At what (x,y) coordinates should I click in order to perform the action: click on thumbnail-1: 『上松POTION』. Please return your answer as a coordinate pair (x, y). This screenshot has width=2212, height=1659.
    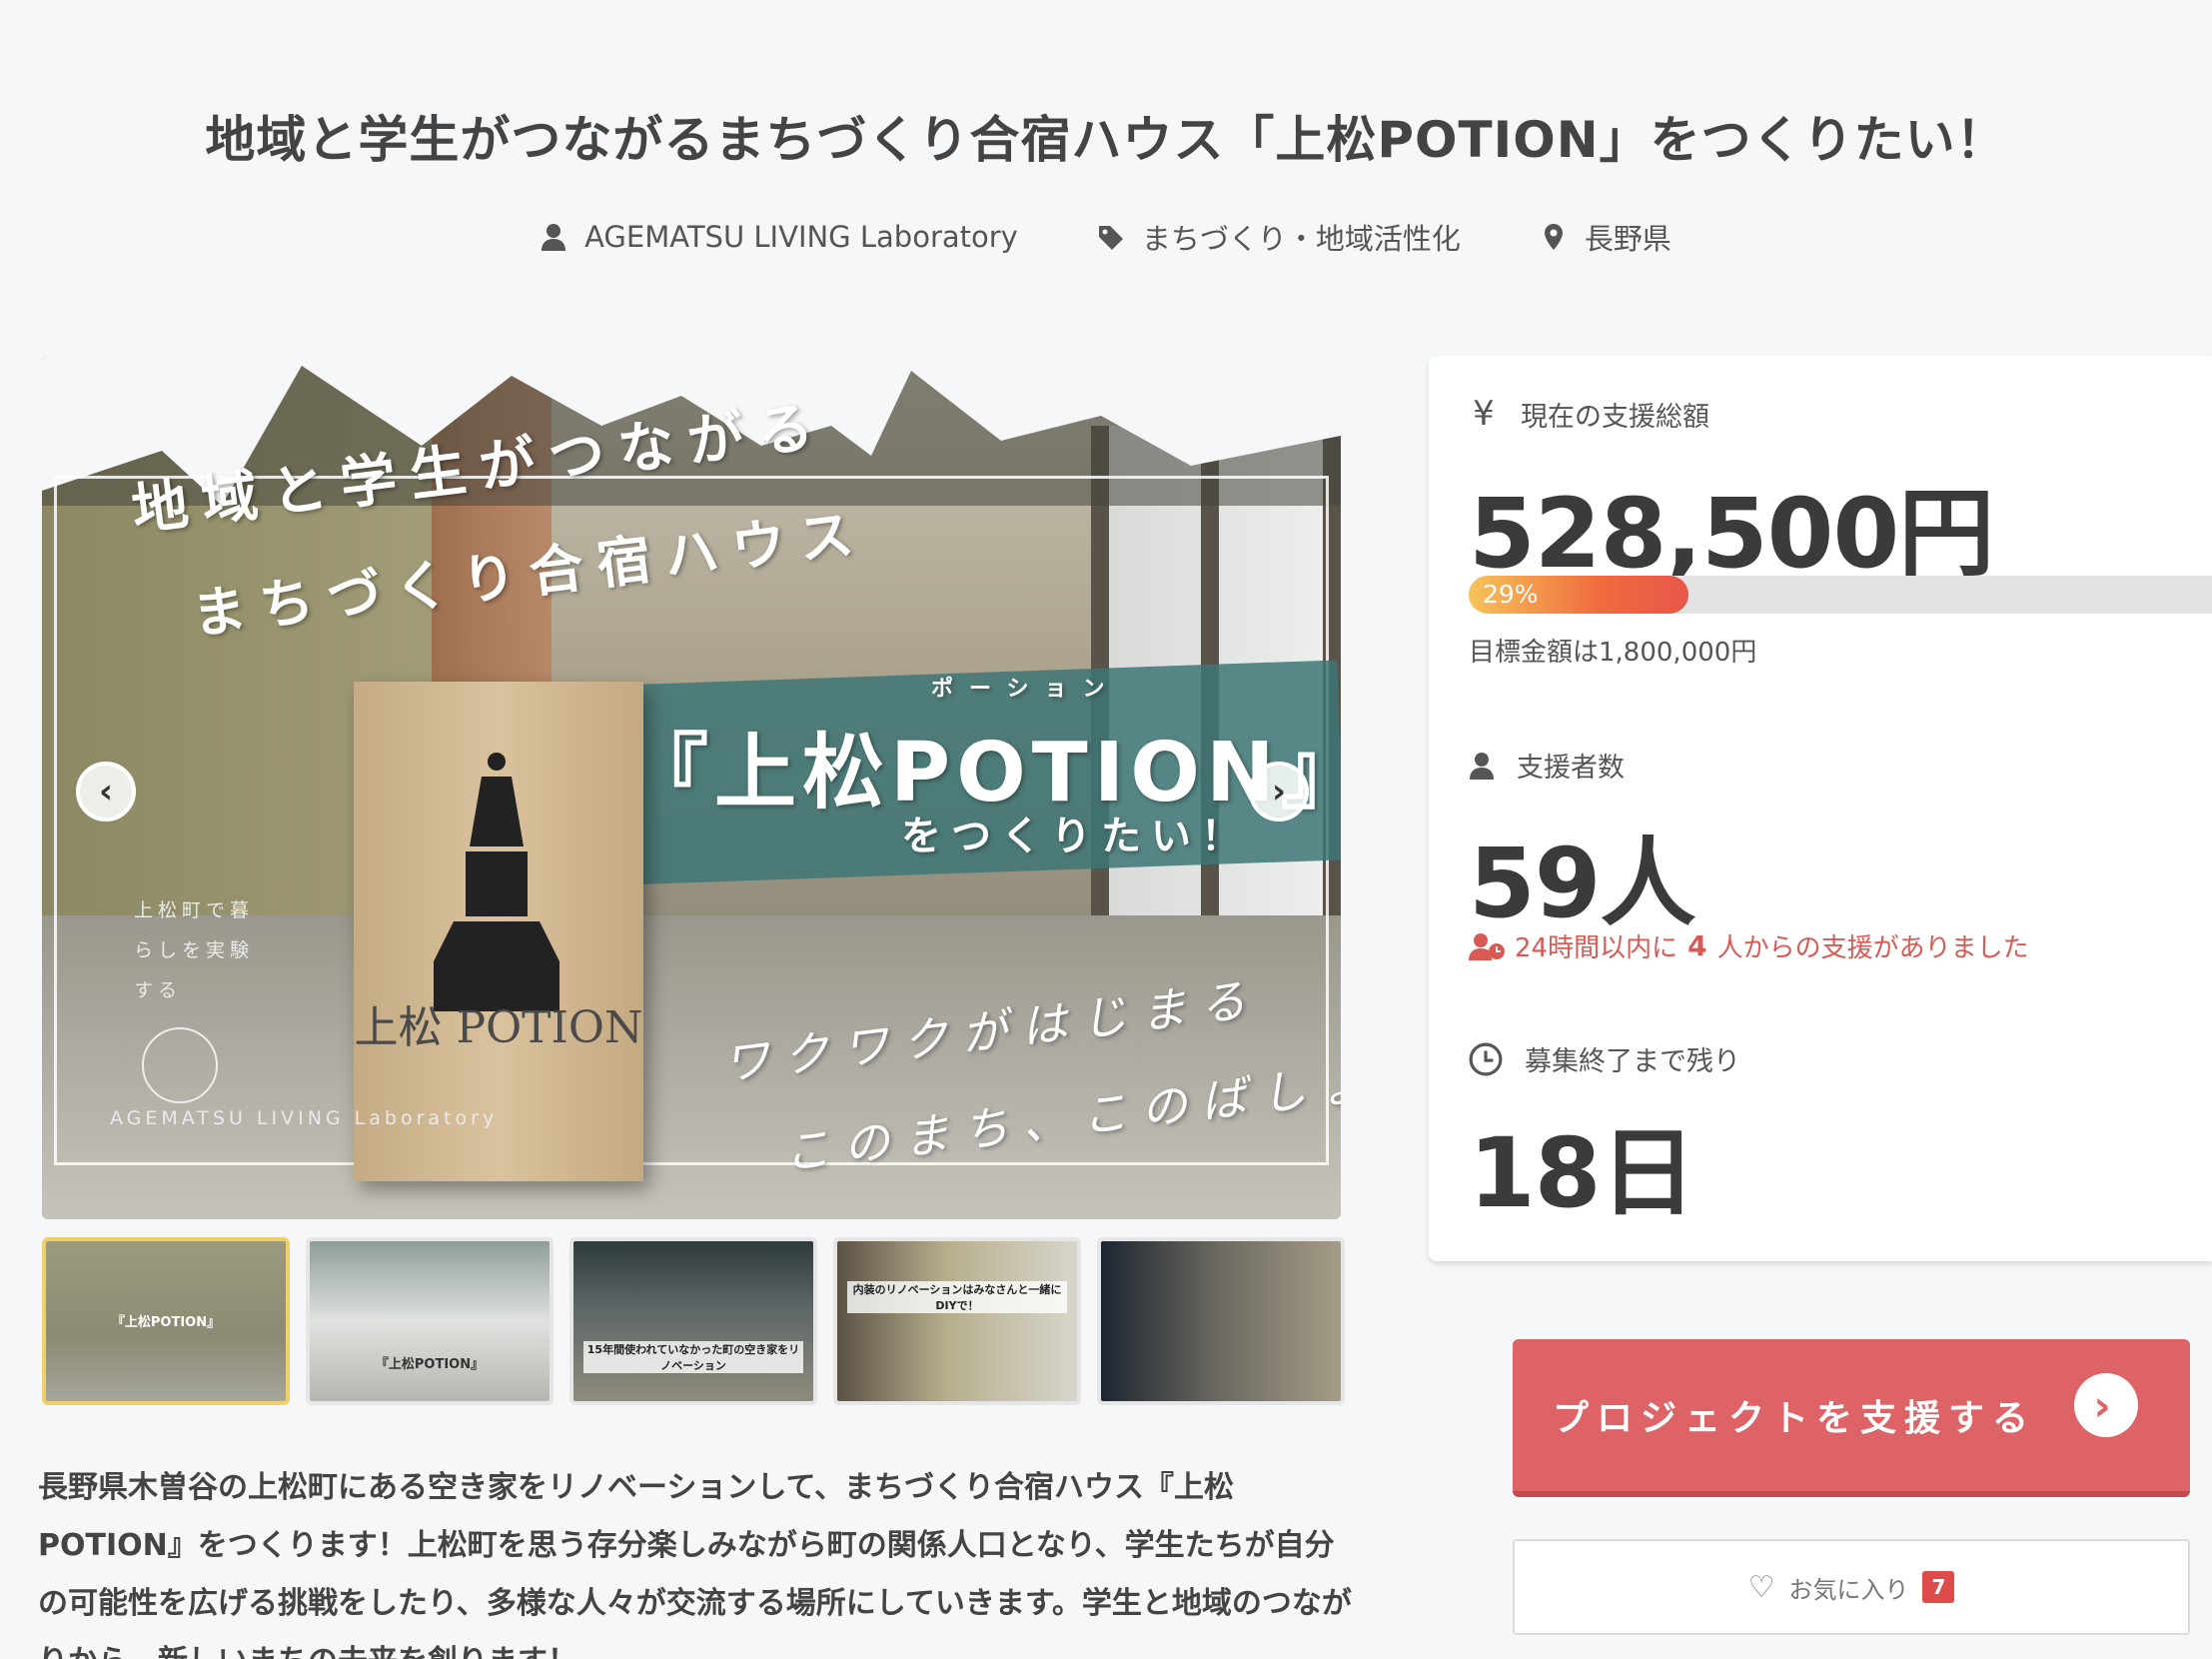
    Looking at the image, I should click on (166, 1321).